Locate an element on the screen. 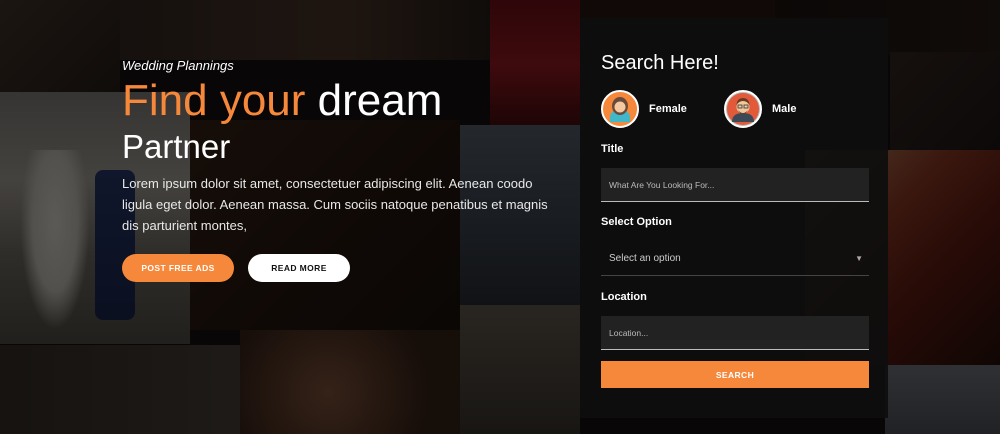  option-select-value: Select an option is located at coordinates (645, 258).